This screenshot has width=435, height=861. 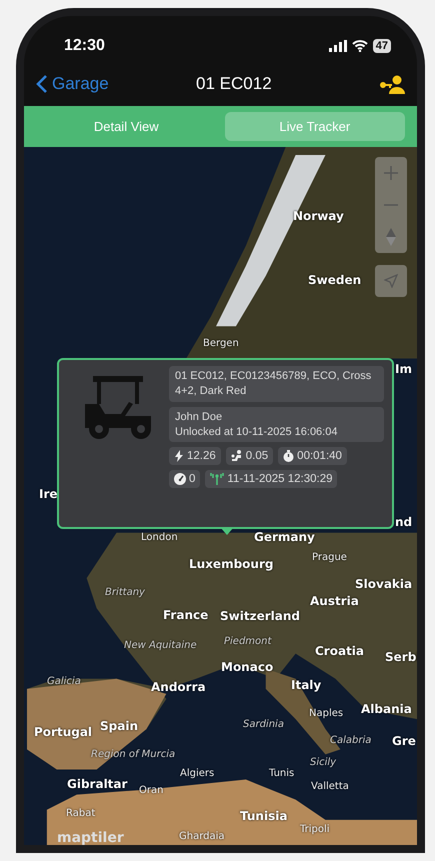 What do you see at coordinates (63, 732) in the screenshot?
I see `map-label: Portugal` at bounding box center [63, 732].